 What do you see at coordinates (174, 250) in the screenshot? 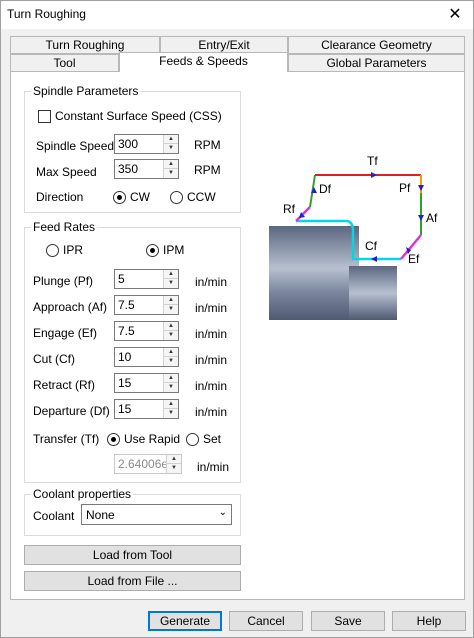
I see `ipm-label: IPM` at bounding box center [174, 250].